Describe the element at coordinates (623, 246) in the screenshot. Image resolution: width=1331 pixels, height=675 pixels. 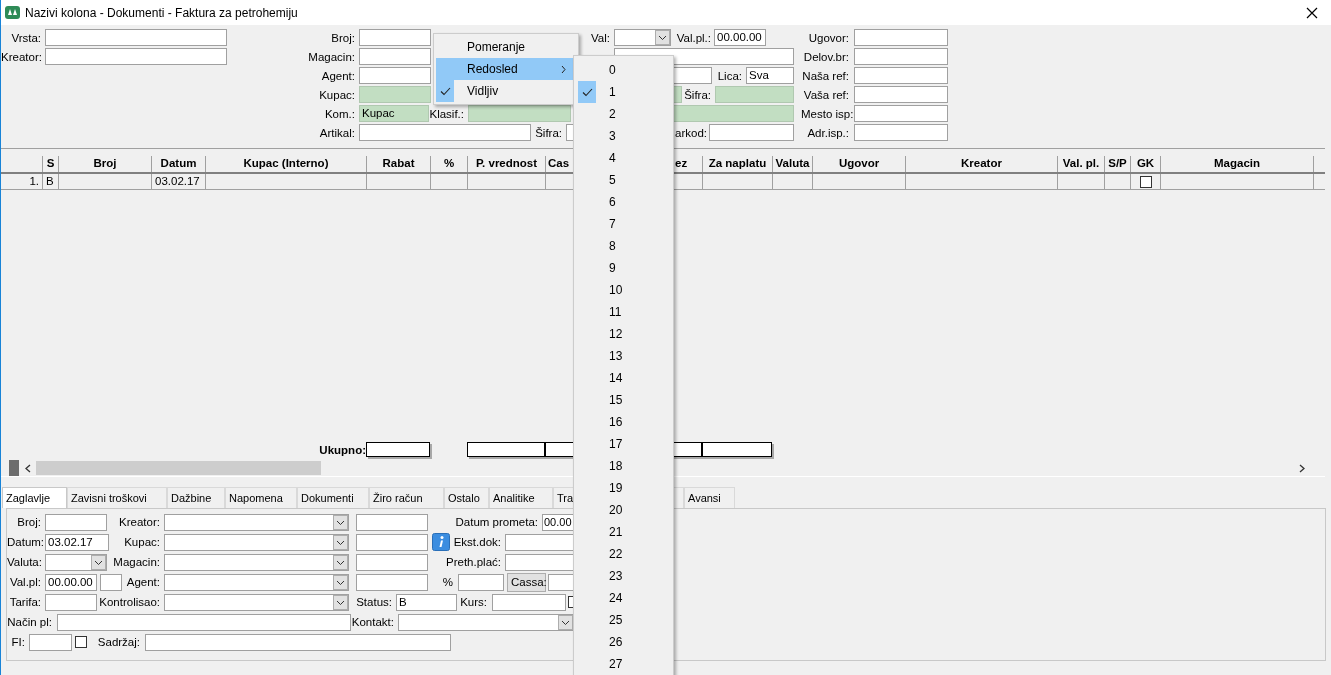
I see `menu-item: 8` at that location.